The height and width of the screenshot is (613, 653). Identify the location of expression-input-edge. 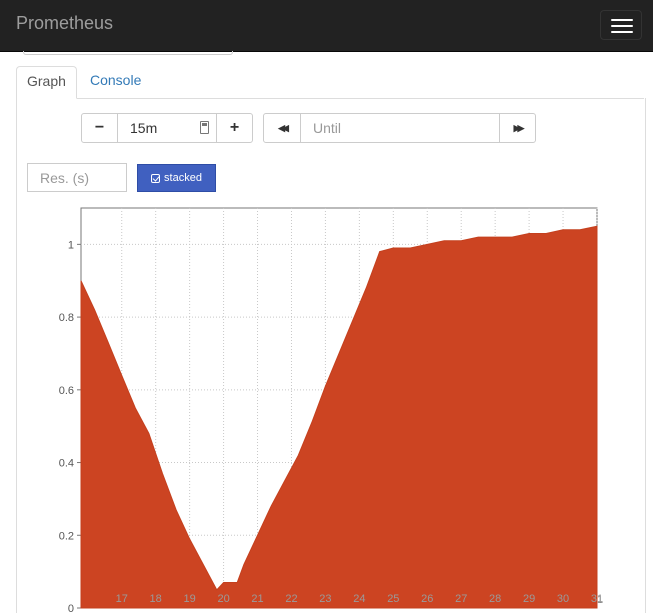
(128, 53).